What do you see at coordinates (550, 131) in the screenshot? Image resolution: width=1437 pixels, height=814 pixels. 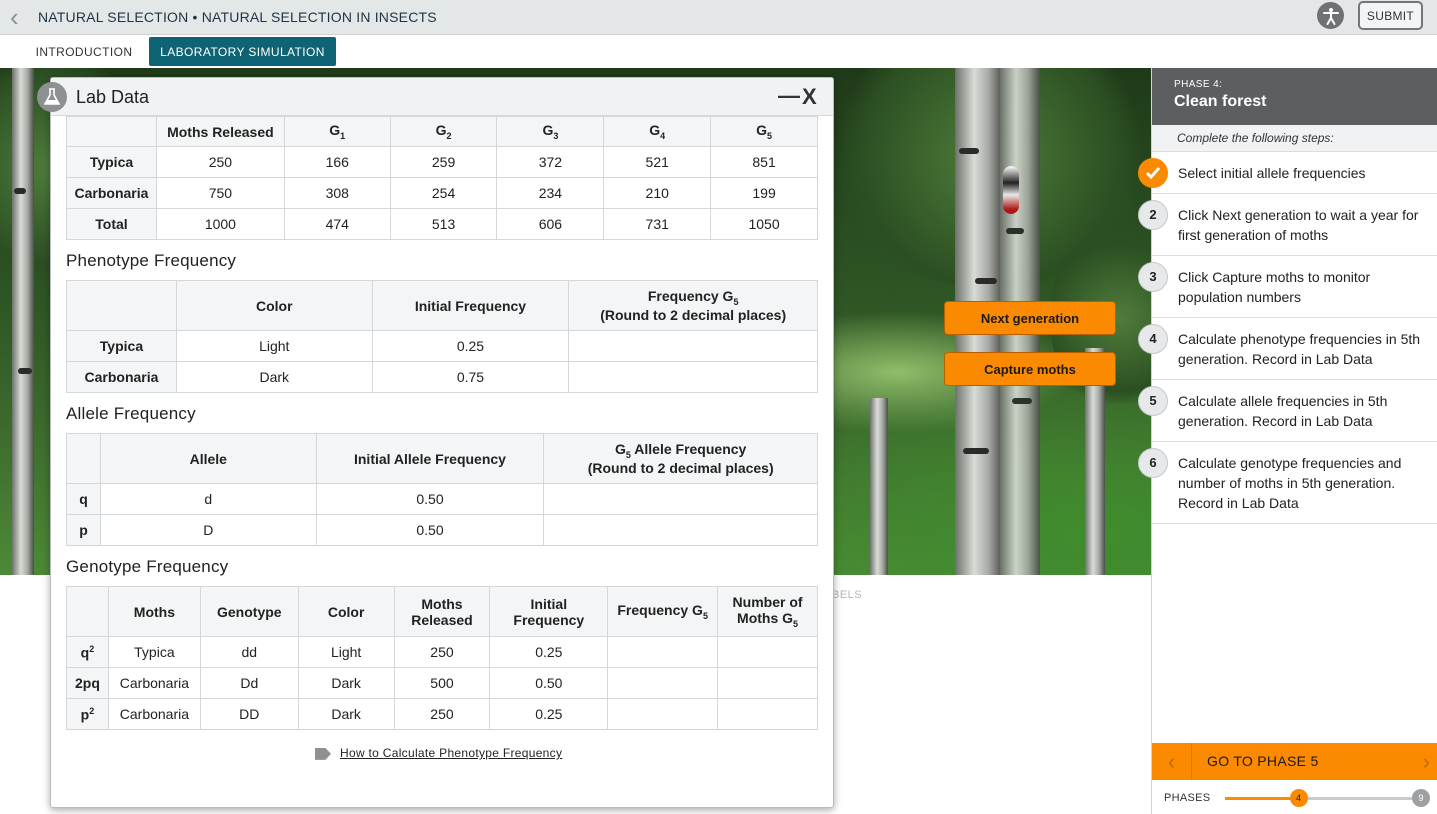 I see `table-header: G3` at bounding box center [550, 131].